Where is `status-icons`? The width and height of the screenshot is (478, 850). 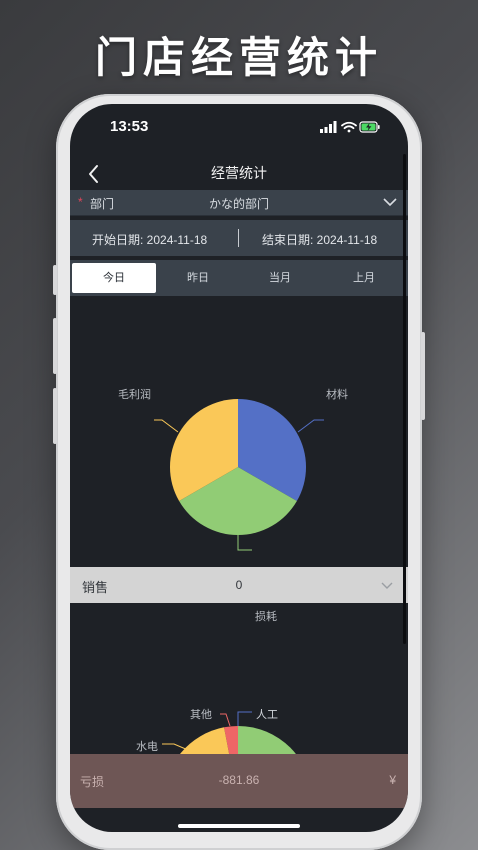 status-icons is located at coordinates (350, 129).